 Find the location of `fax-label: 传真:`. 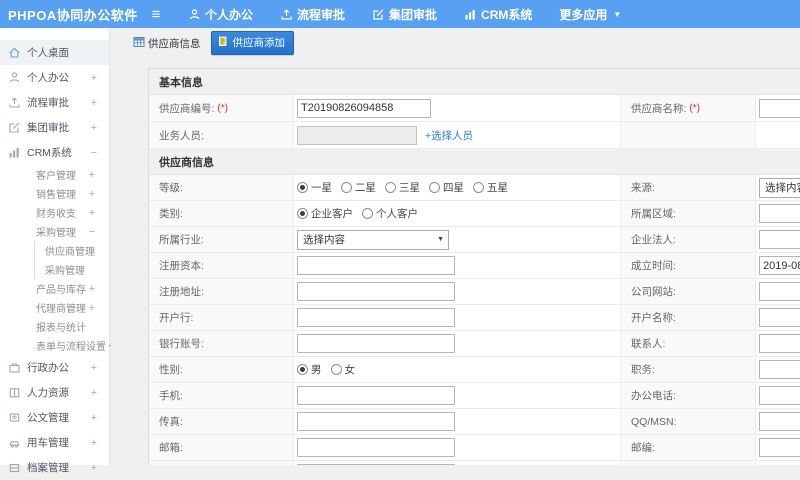

fax-label: 传真: is located at coordinates (171, 422).